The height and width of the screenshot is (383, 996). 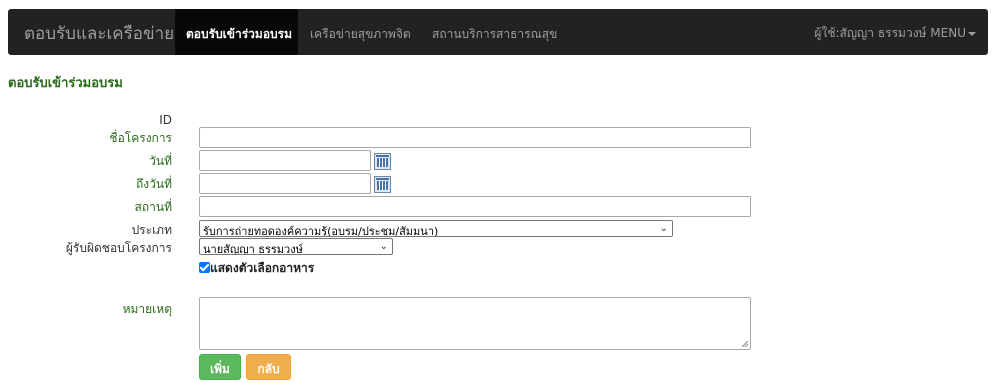 What do you see at coordinates (154, 184) in the screenshot?
I see `to-date-label: ถึงวันที่` at bounding box center [154, 184].